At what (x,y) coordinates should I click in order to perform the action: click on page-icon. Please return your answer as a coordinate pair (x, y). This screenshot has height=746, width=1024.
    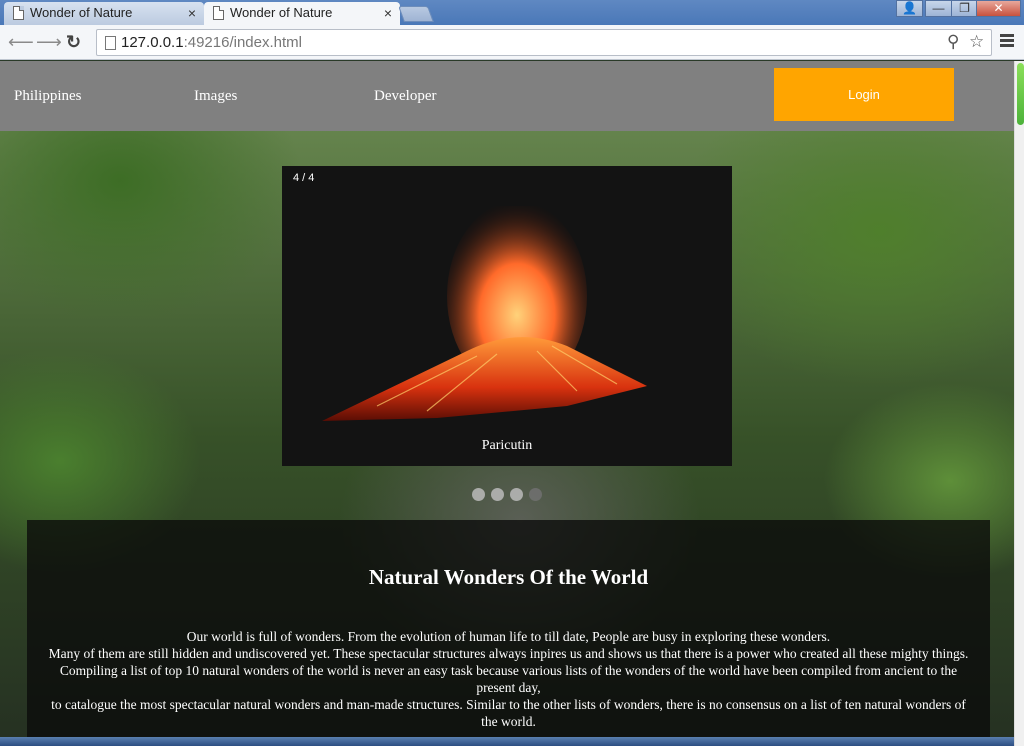
    Looking at the image, I should click on (110, 43).